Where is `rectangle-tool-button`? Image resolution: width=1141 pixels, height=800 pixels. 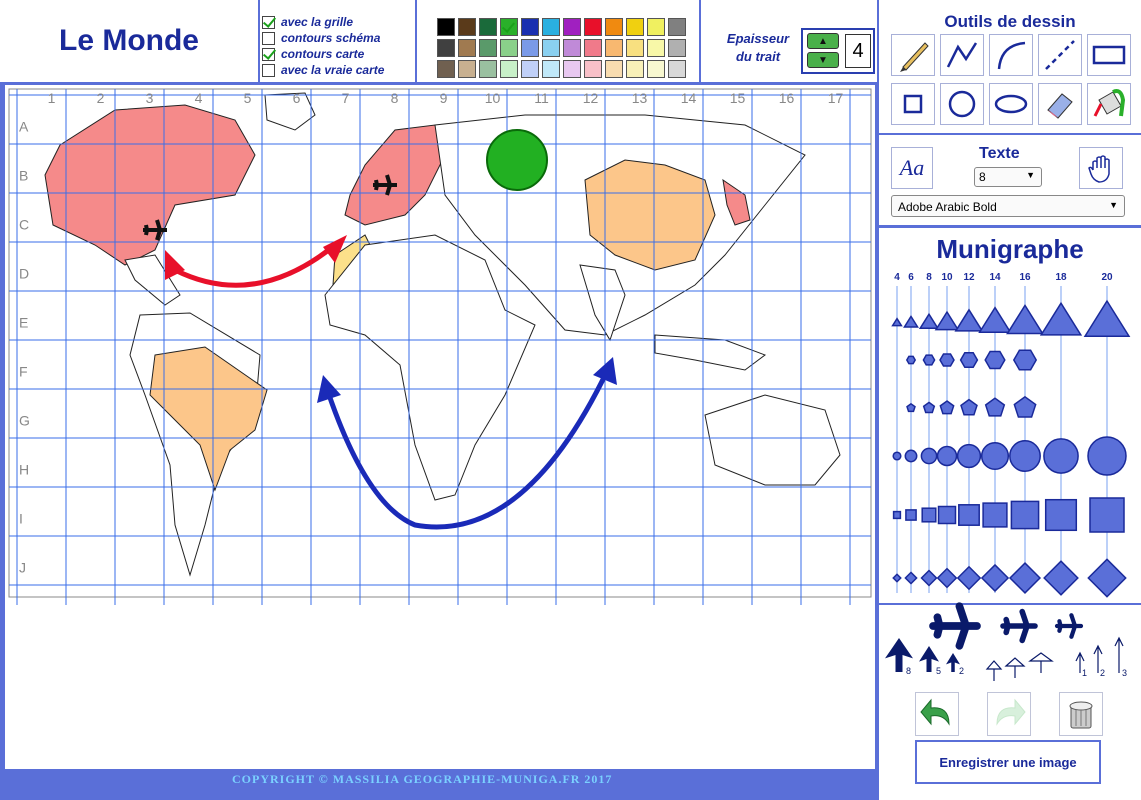 rectangle-tool-button is located at coordinates (1109, 55).